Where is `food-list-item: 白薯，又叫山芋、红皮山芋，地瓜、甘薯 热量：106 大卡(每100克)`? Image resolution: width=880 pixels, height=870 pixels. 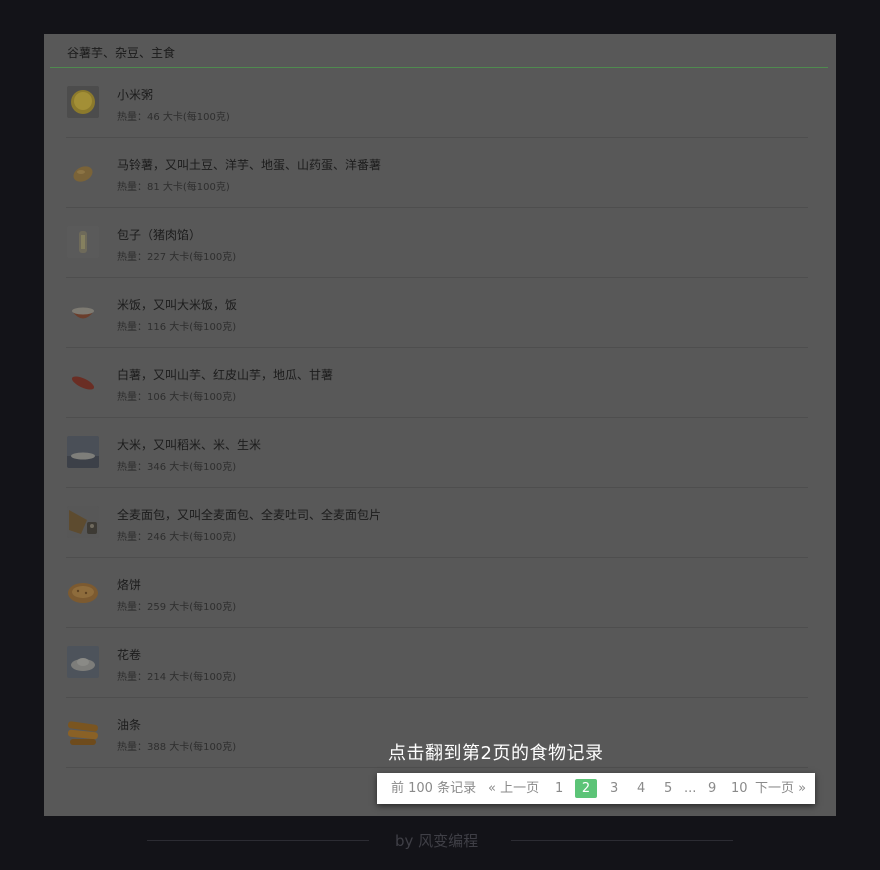 food-list-item: 白薯，又叫山芋、红皮山芋，地瓜、甘薯 热量：106 大卡(每100克) is located at coordinates (437, 383).